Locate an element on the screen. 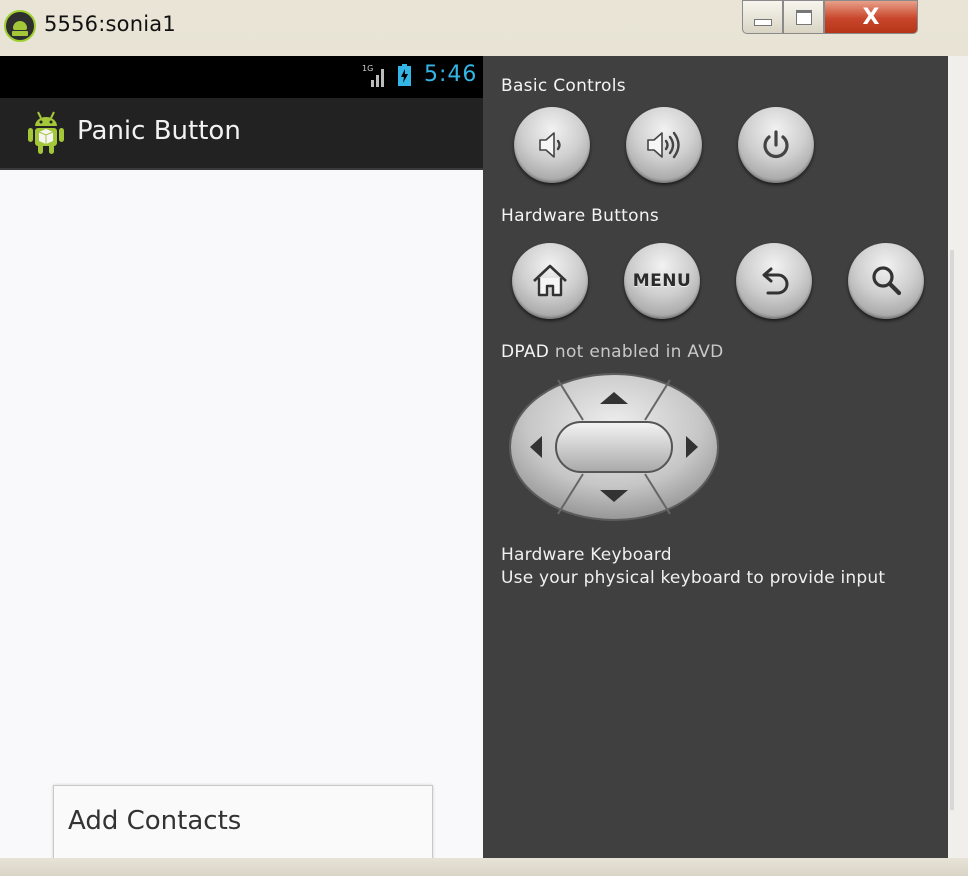 The height and width of the screenshot is (876, 968). action-bar: Panic Button is located at coordinates (241, 134).